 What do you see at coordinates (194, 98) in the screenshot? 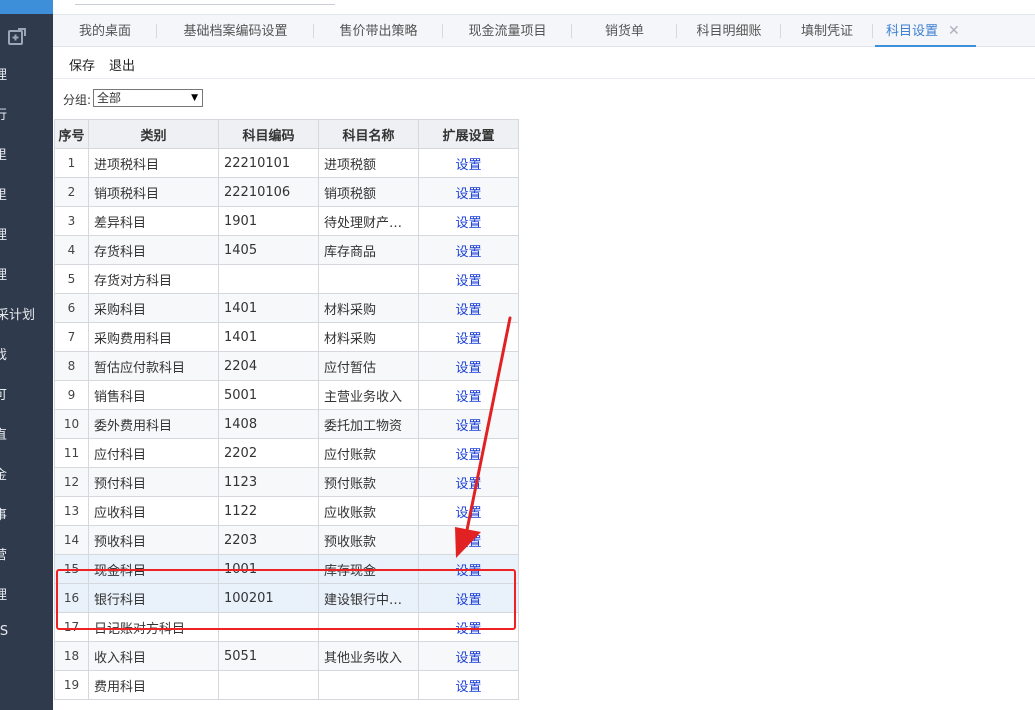
I see `dropdown-arrow-icon: ▼` at bounding box center [194, 98].